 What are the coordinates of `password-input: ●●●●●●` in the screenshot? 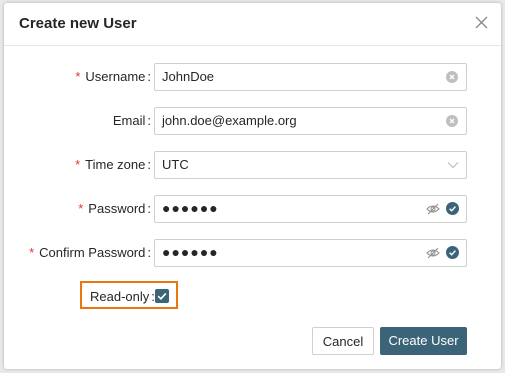 It's located at (310, 209).